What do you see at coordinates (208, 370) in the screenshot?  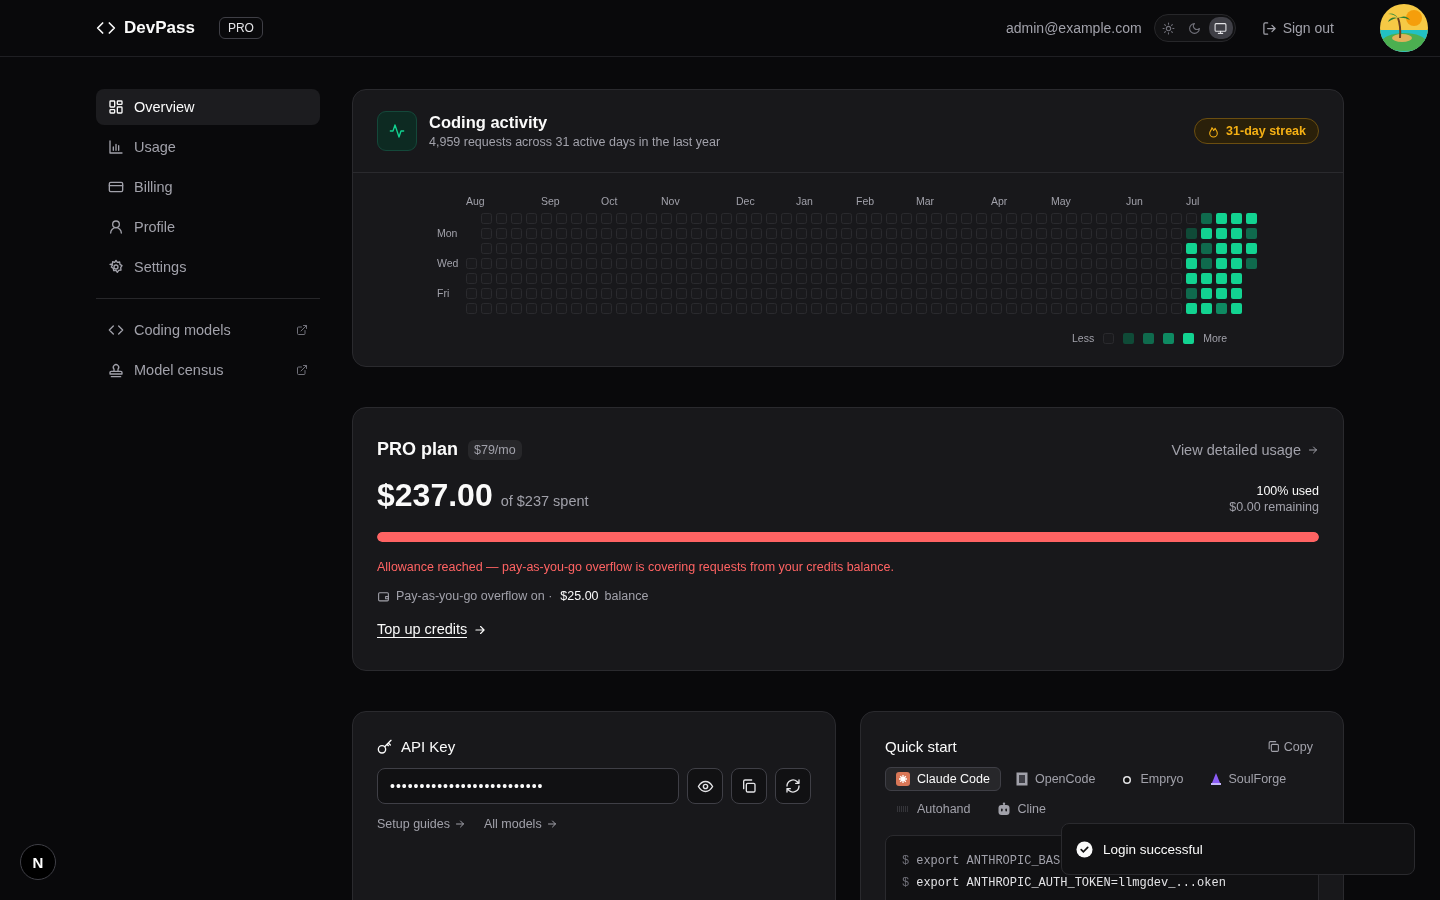 I see `sidebar-link: Model census` at bounding box center [208, 370].